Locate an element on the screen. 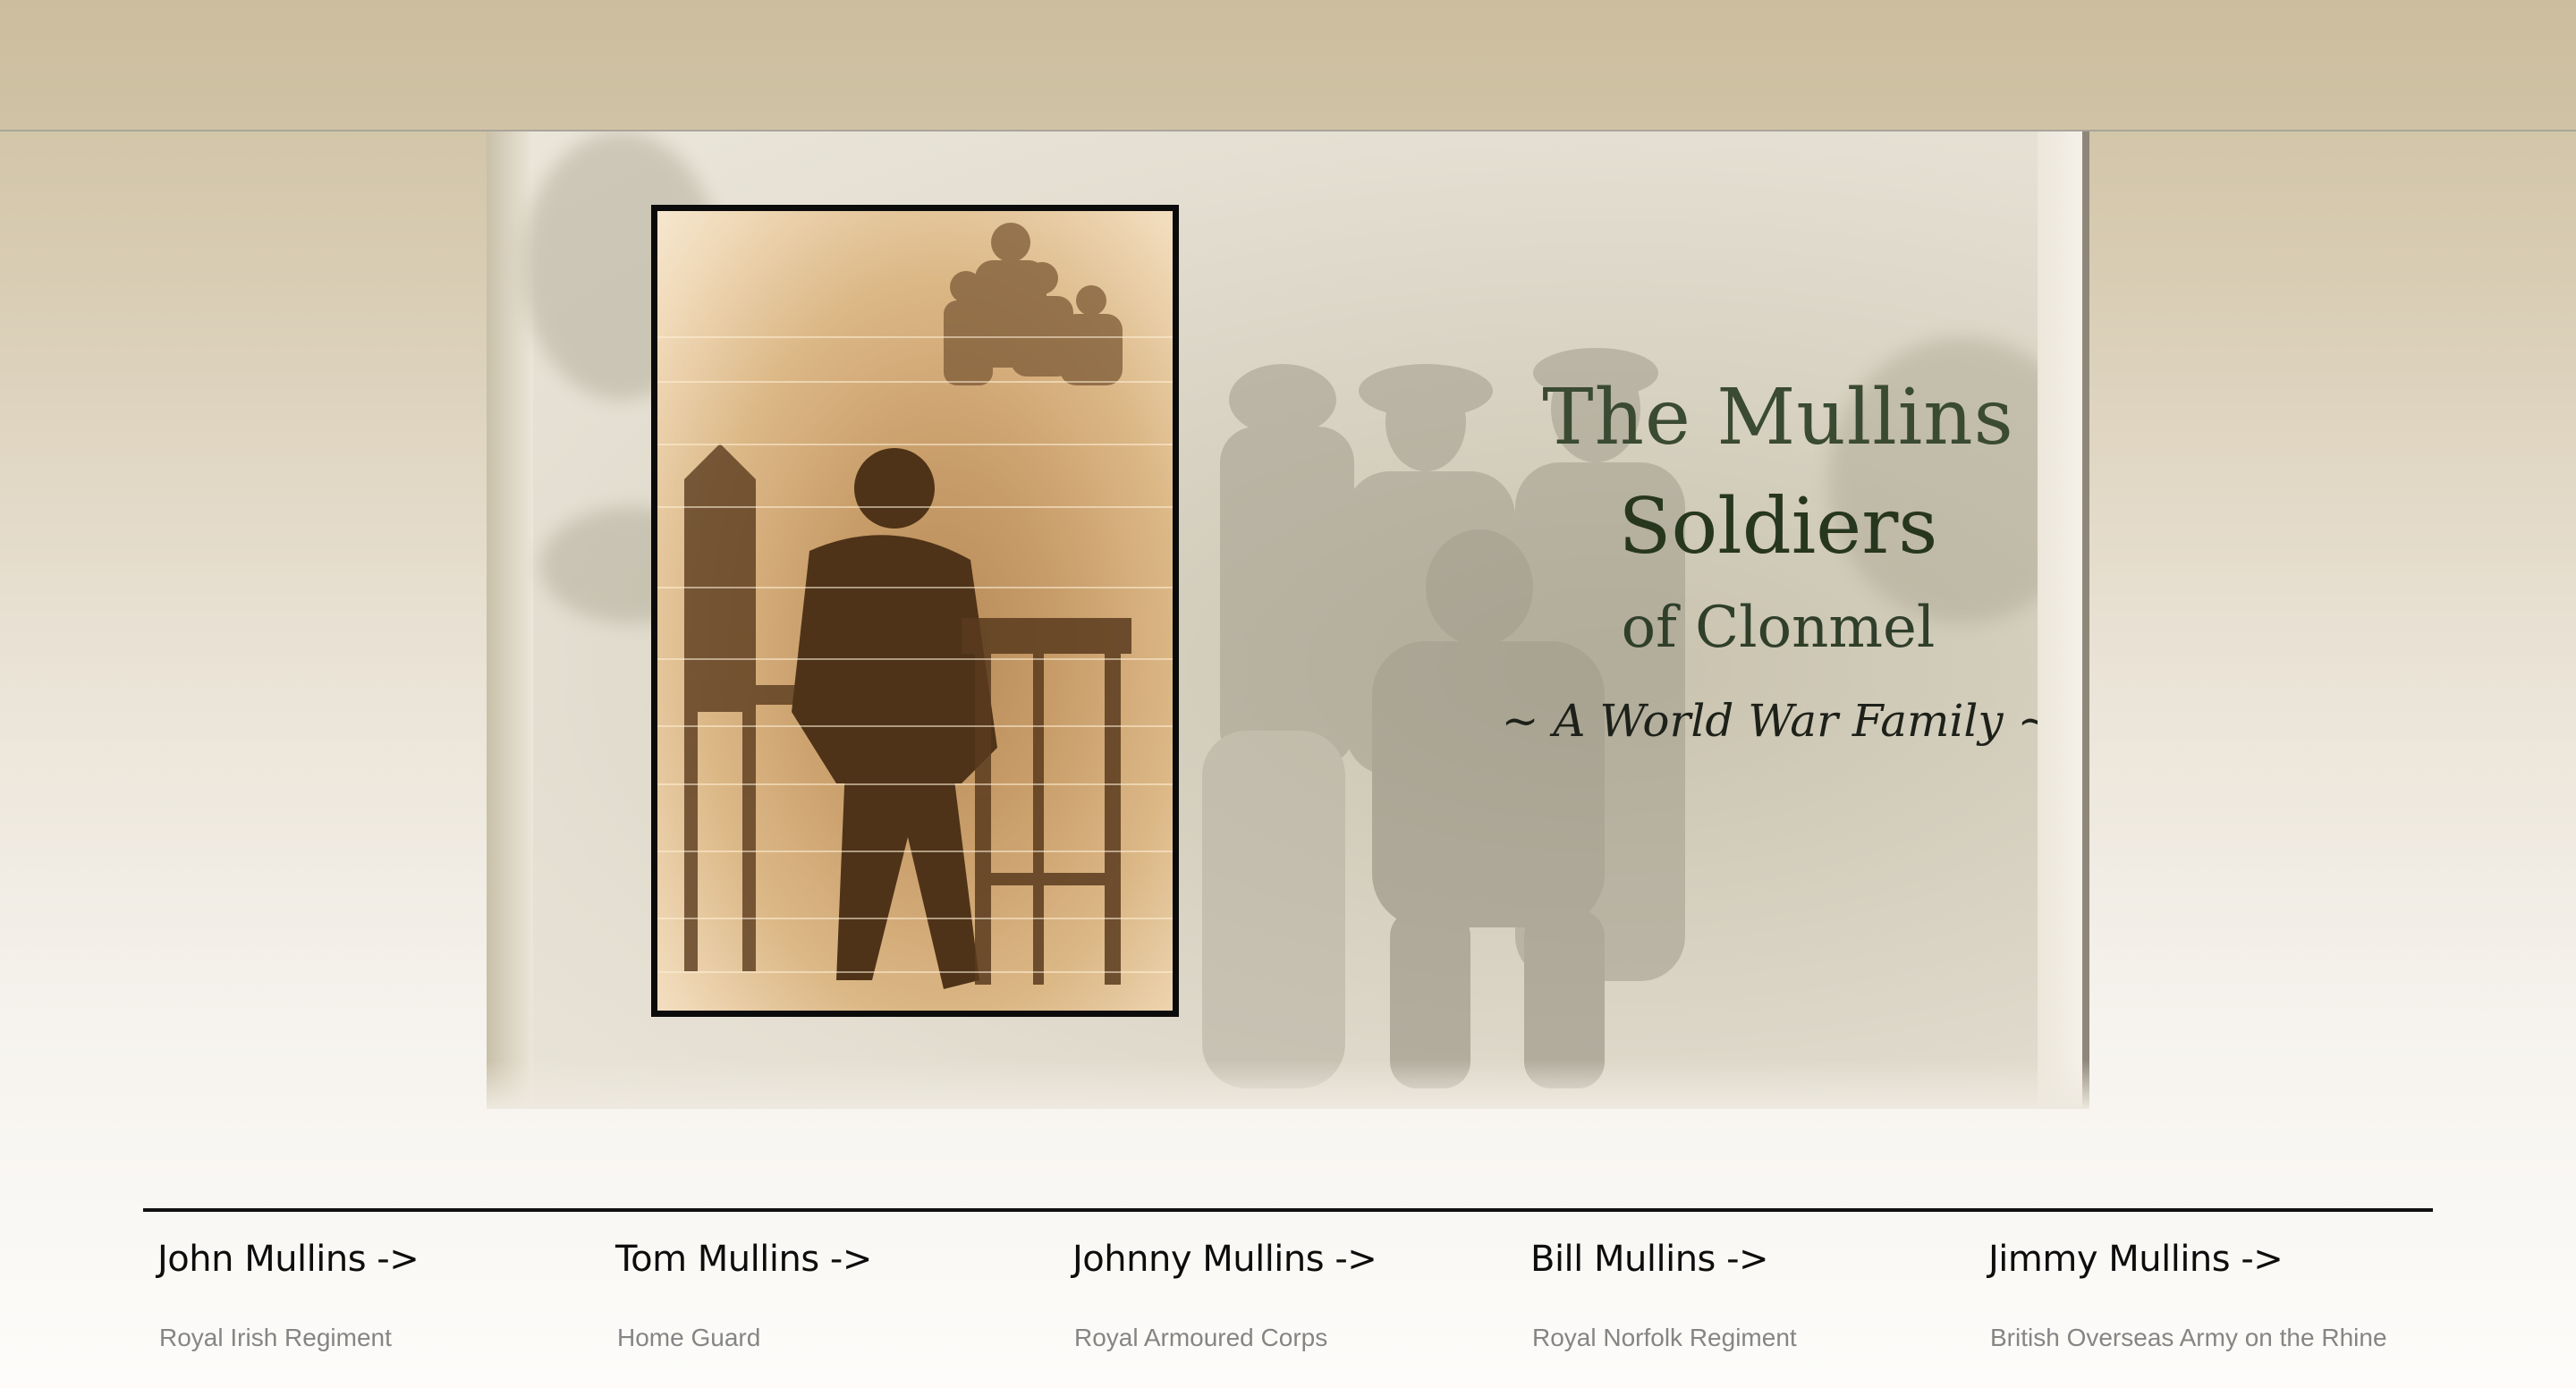 The image size is (2576, 1388). photo-bottom-fade is located at coordinates (1288, 1084).